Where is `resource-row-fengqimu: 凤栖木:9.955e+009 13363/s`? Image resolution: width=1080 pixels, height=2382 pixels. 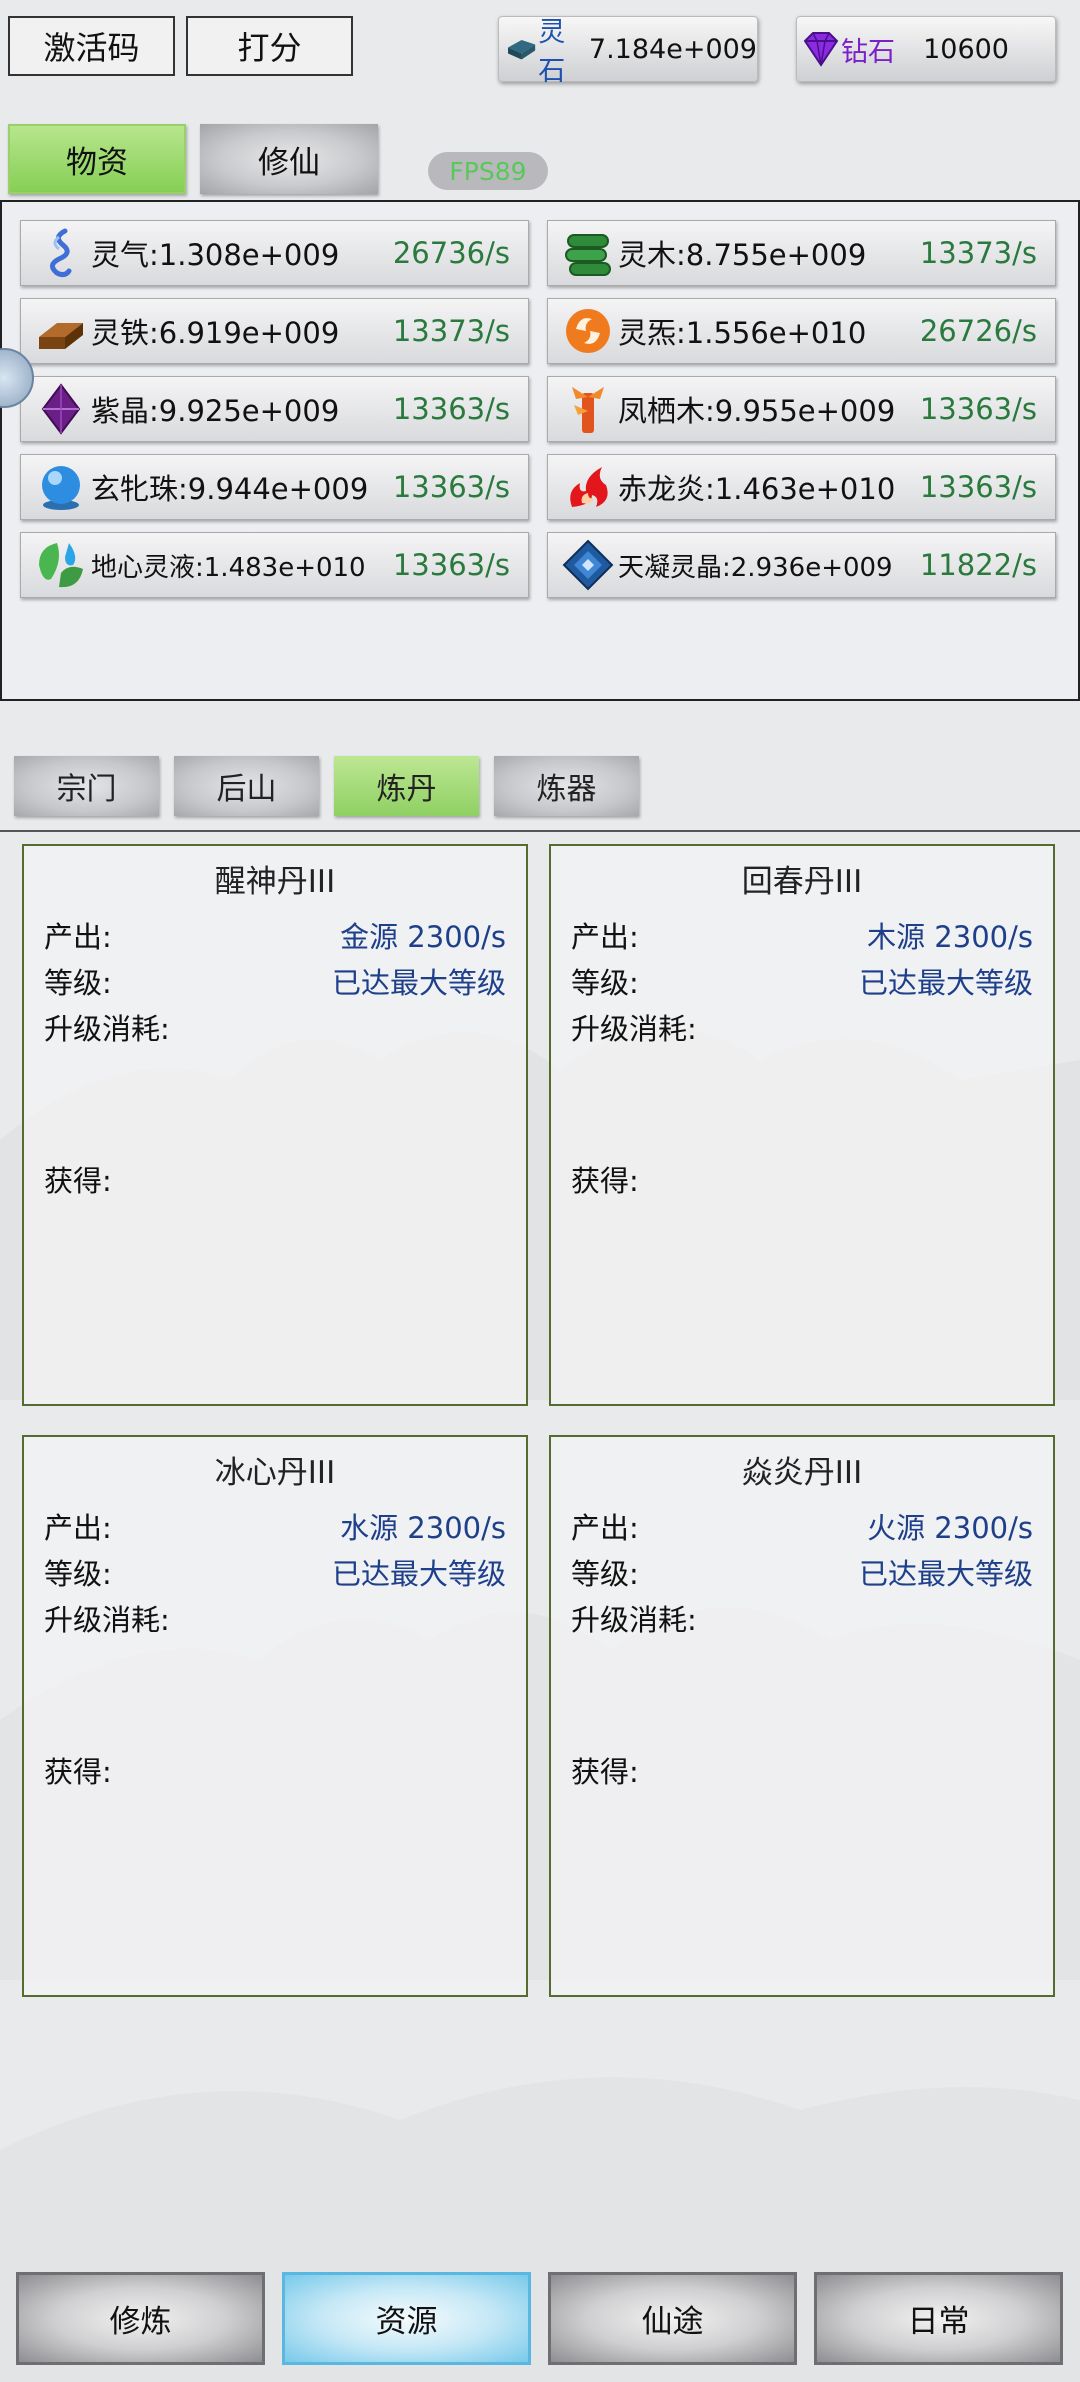
resource-row-fengqimu: 凤栖木:9.955e+009 13363/s is located at coordinates (801, 409).